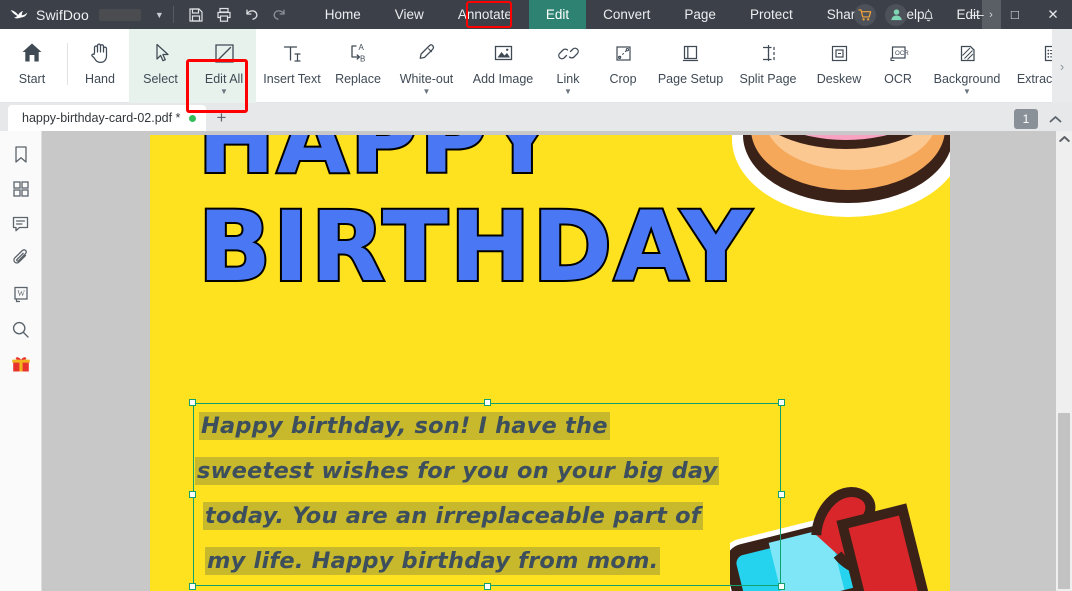 The height and width of the screenshot is (591, 1072). I want to click on ribbon-select-label: Select, so click(160, 79).